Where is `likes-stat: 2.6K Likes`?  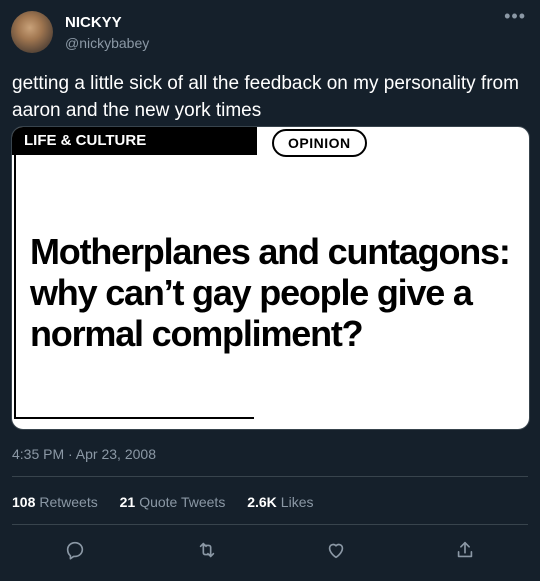 likes-stat: 2.6K Likes is located at coordinates (280, 502).